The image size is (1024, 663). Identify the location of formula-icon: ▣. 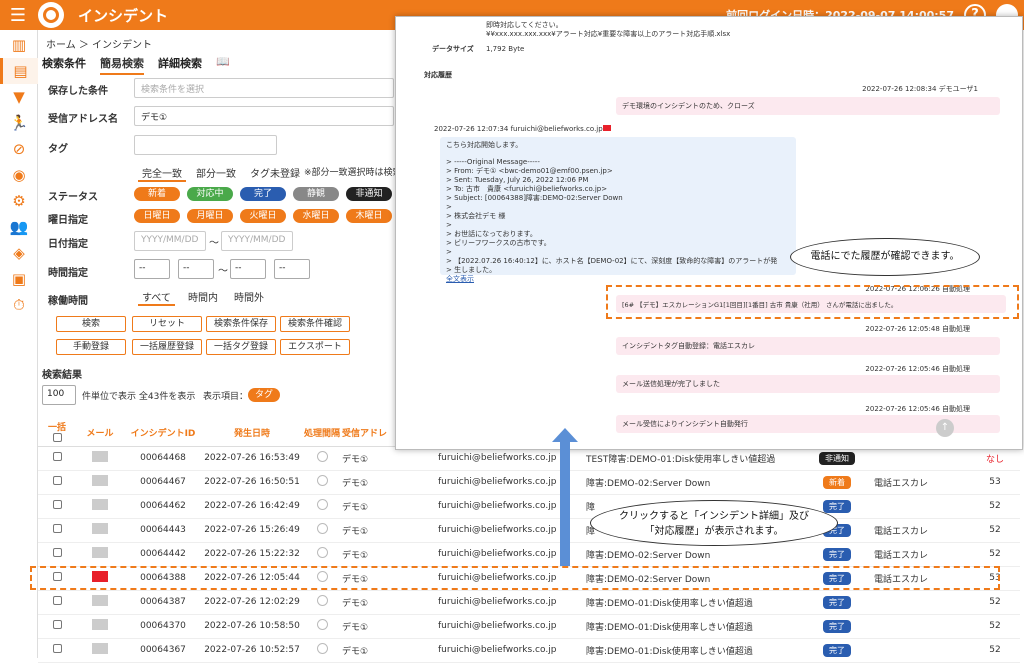
(19, 279).